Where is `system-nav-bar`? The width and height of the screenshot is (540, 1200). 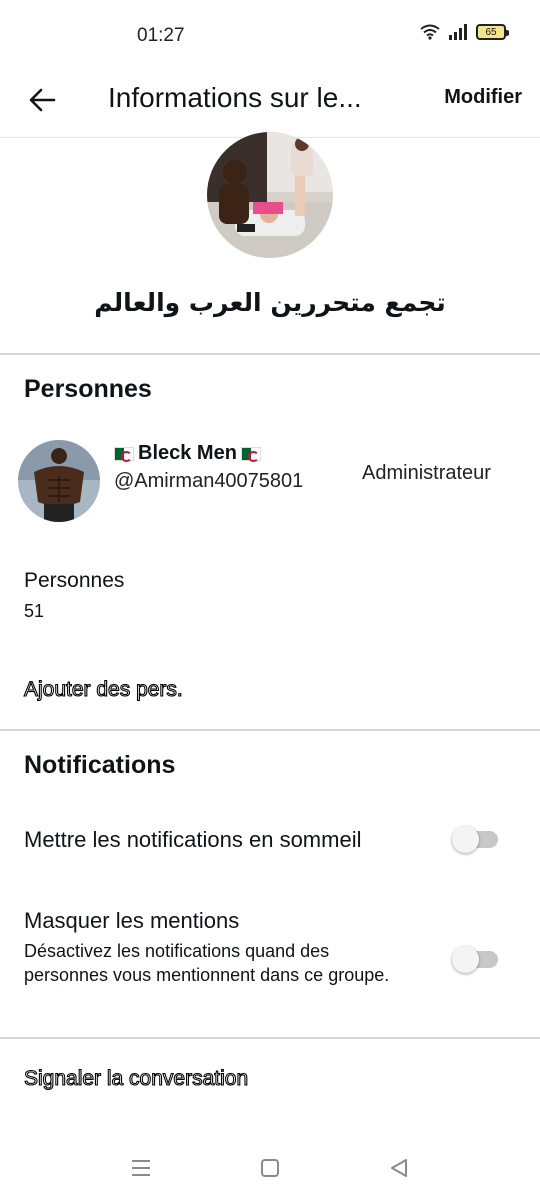 system-nav-bar is located at coordinates (270, 1170).